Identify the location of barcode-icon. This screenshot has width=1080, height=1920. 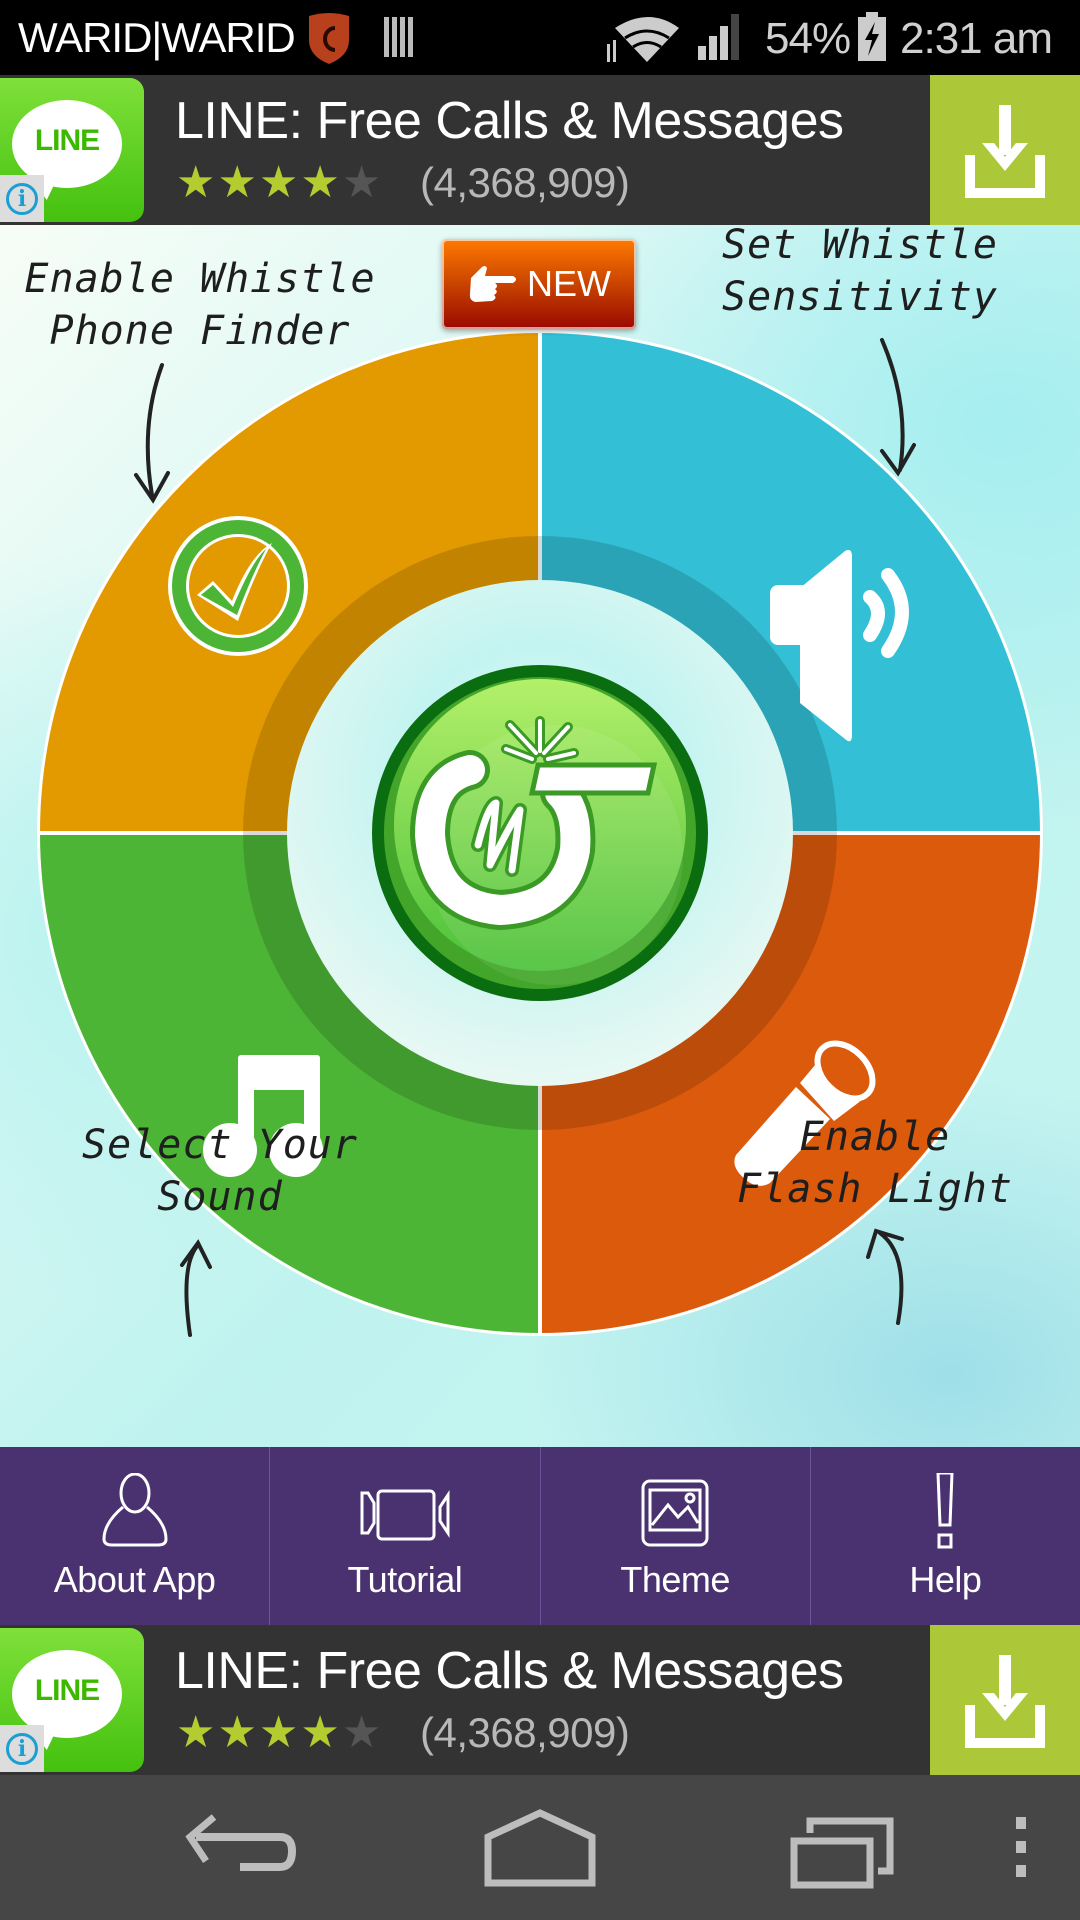
(398, 37).